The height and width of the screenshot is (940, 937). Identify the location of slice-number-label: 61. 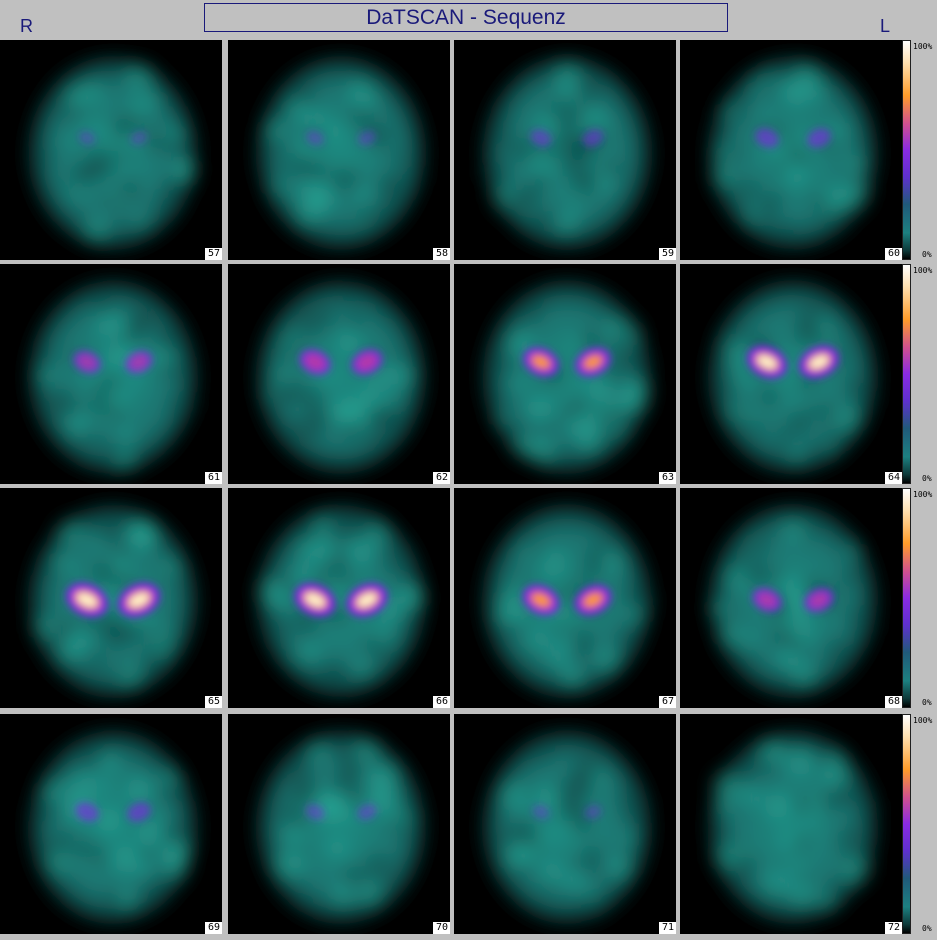
(212, 477).